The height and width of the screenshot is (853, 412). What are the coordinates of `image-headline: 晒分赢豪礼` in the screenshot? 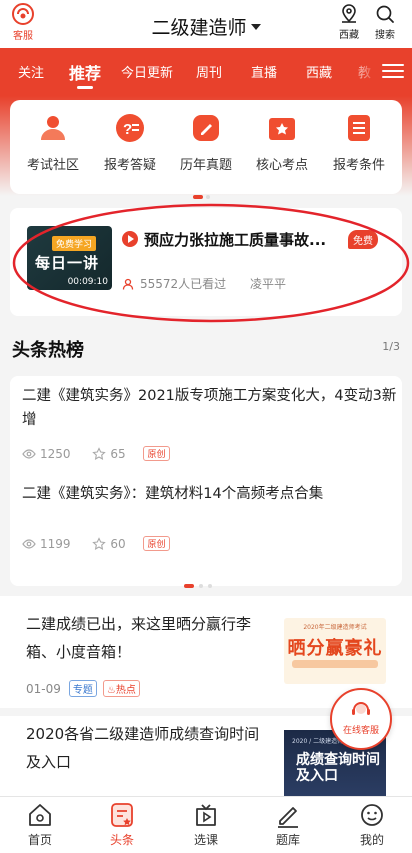 It's located at (335, 648).